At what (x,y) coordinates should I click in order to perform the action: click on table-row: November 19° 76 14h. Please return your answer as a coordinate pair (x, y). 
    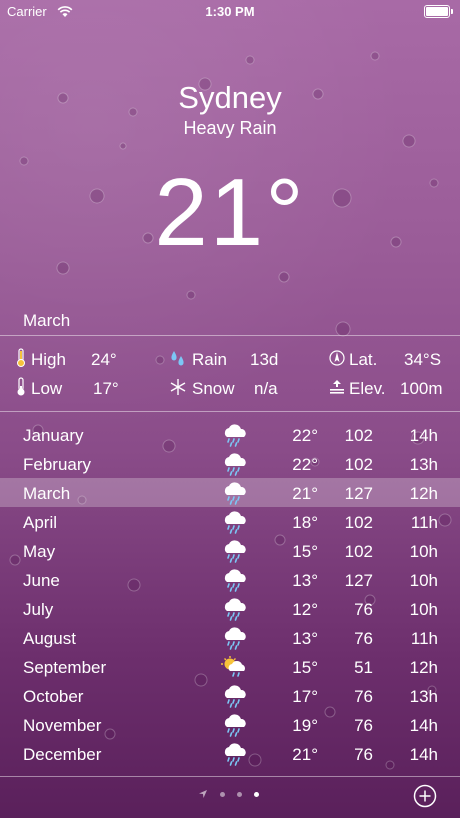
    Looking at the image, I should click on (230, 724).